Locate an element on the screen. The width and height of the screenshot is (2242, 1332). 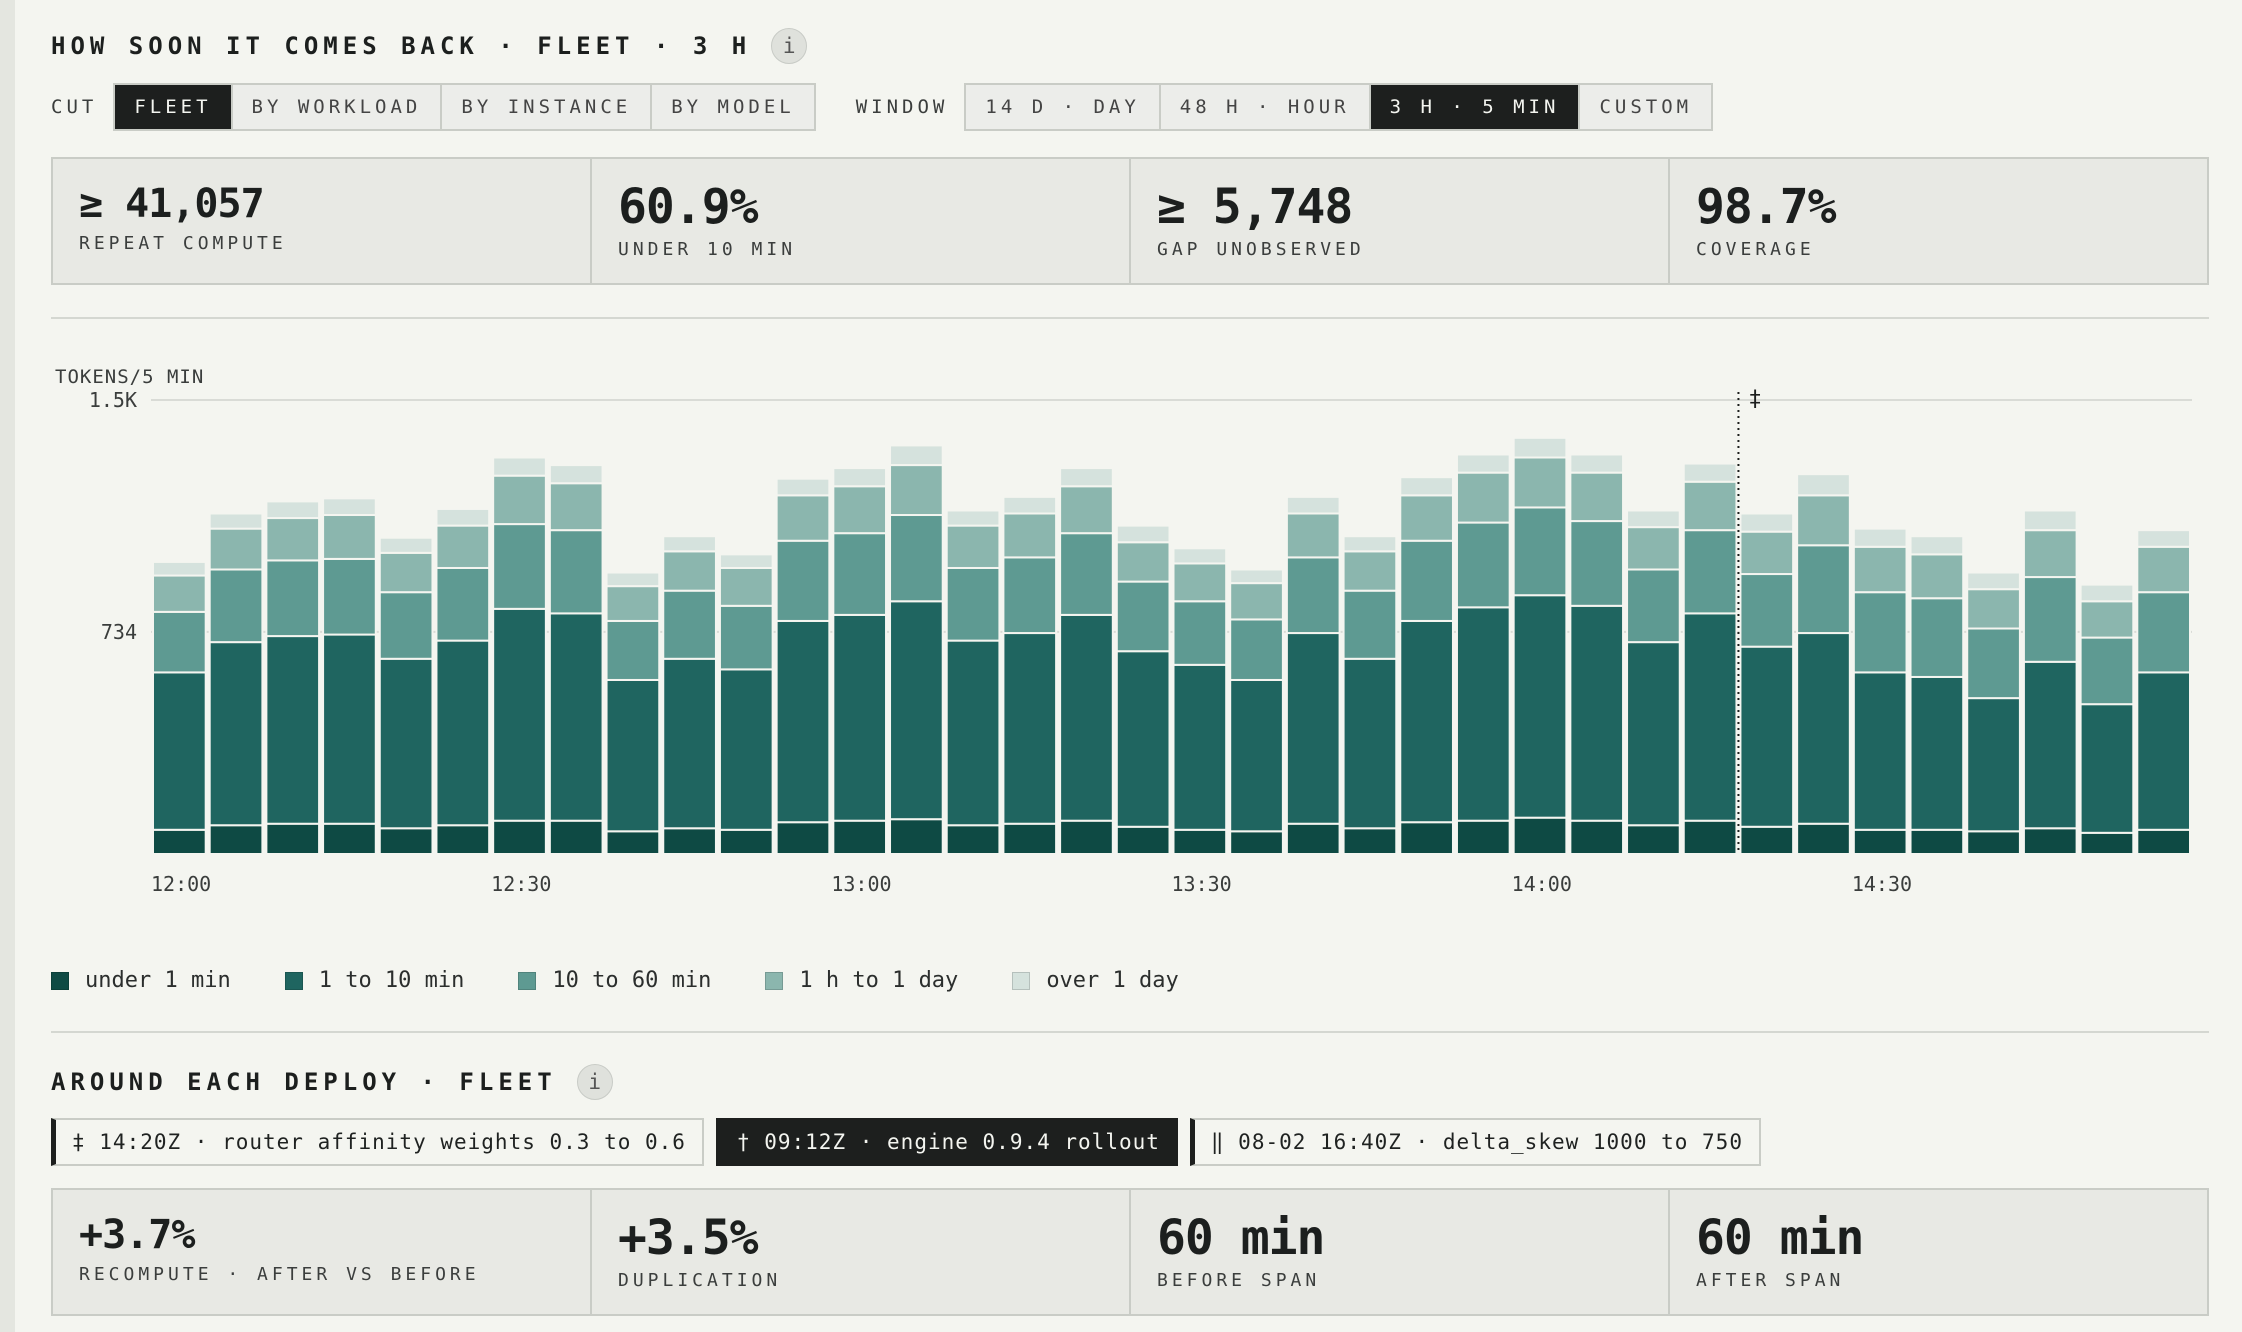
deploy-chip-delta-skew: ‖ 08-02 16:40Z · delta_skew 1000 to 750 is located at coordinates (1475, 1142).